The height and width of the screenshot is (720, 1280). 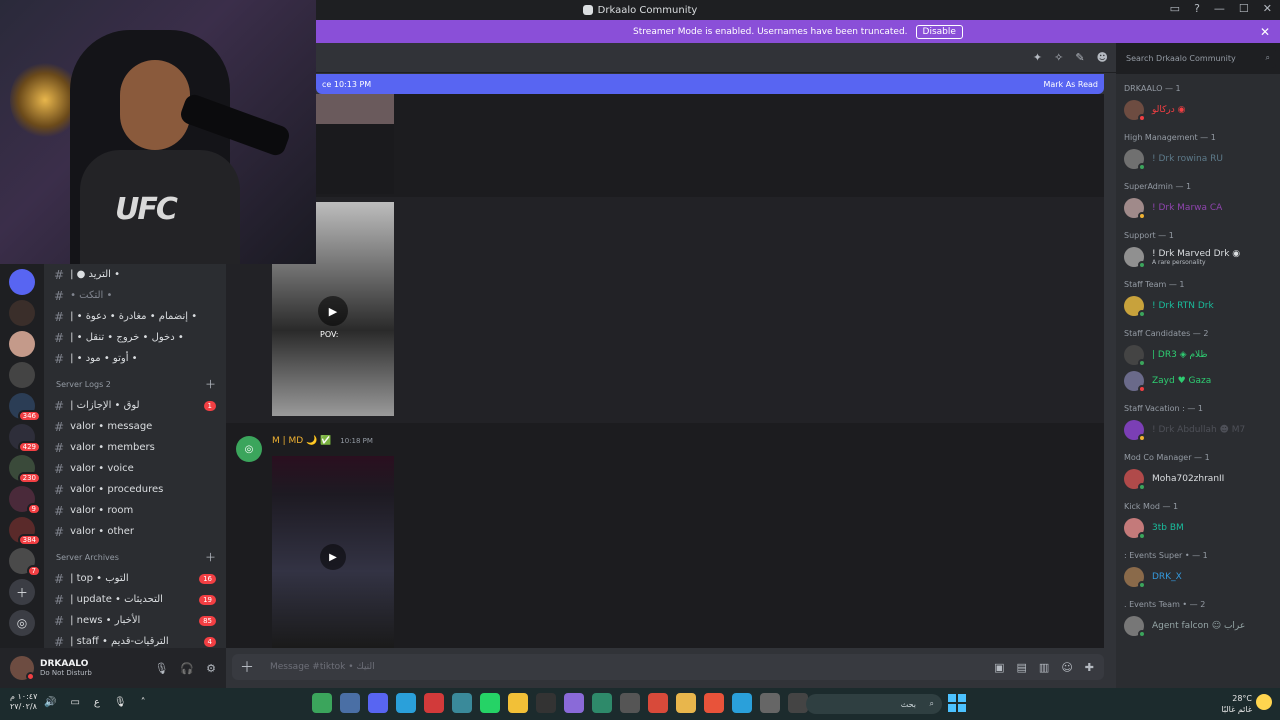 What do you see at coordinates (23, 702) in the screenshot?
I see `taskbar-clock: ١٠:٤٧ م ٢٧/٠٢/٨` at bounding box center [23, 702].